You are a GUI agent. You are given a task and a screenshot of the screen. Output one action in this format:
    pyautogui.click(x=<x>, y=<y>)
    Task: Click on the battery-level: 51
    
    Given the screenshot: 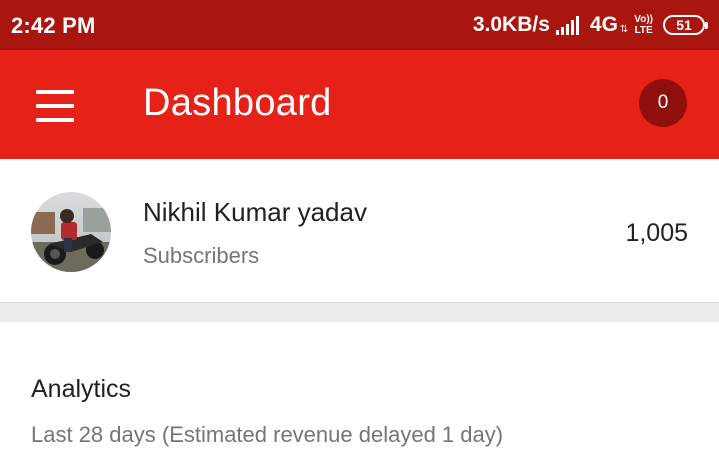 What is the action you would take?
    pyautogui.click(x=684, y=25)
    